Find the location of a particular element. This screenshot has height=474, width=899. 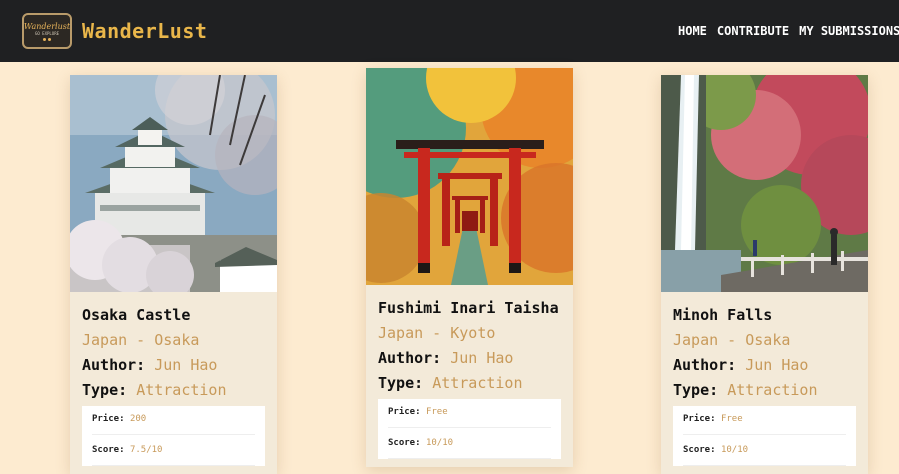

nav-link-home: HOME is located at coordinates (692, 31).